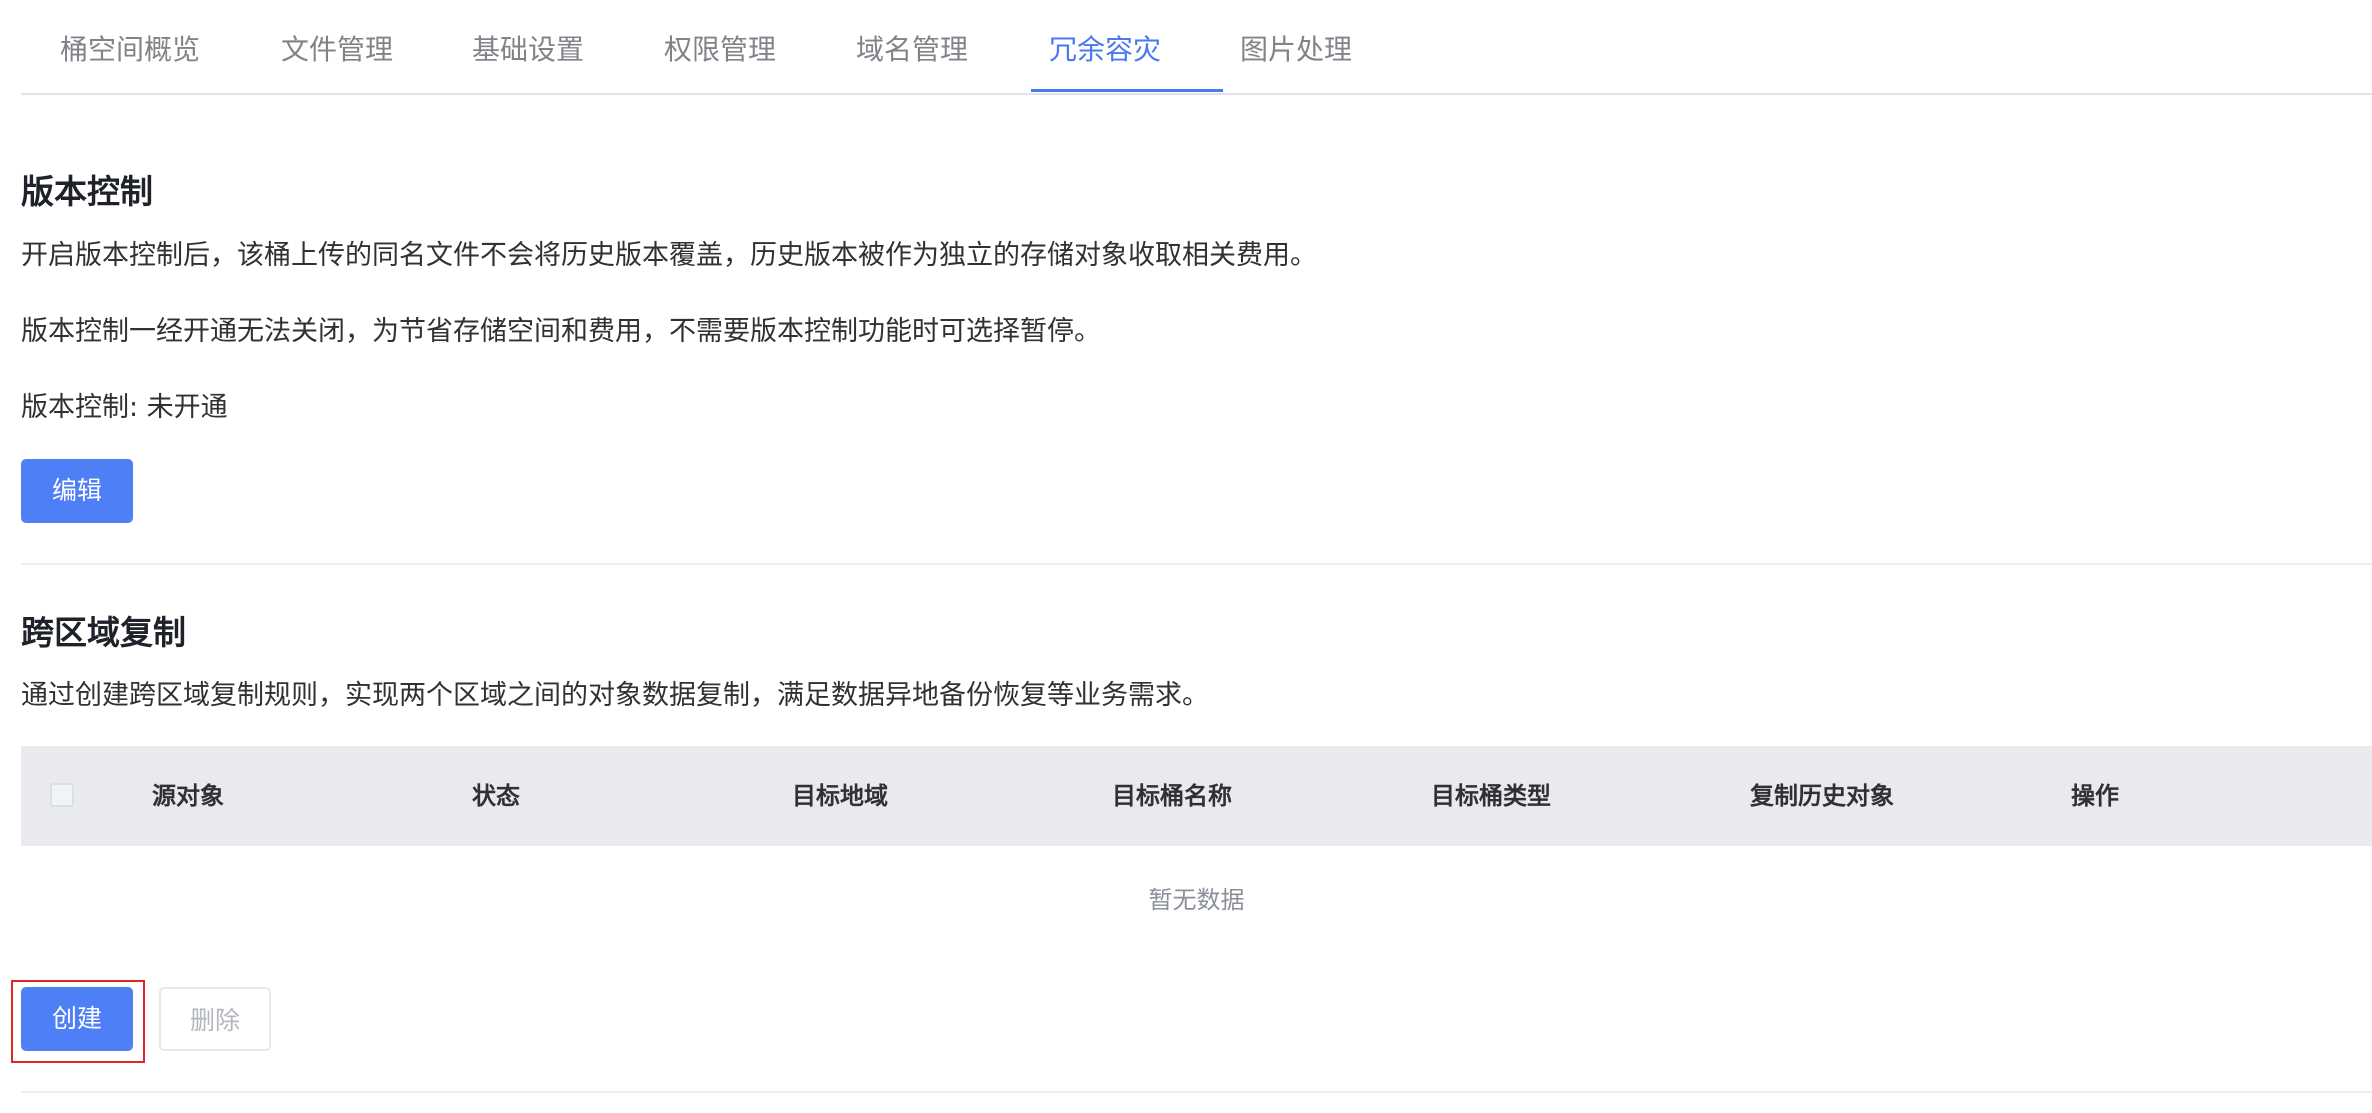 This screenshot has width=2372, height=1113. I want to click on versioning-title: 版本控制, so click(87, 191).